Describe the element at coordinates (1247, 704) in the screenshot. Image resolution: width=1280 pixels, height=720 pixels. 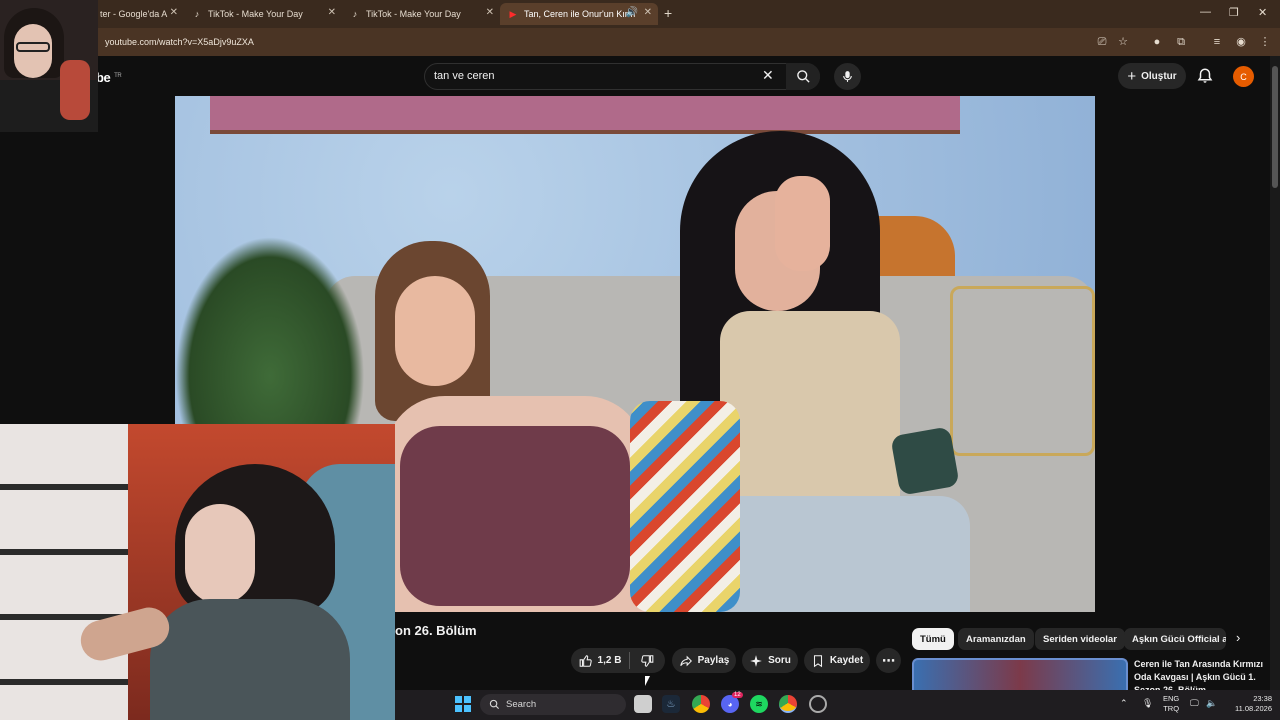
I see `clock: 23:38 11.08.2026` at that location.